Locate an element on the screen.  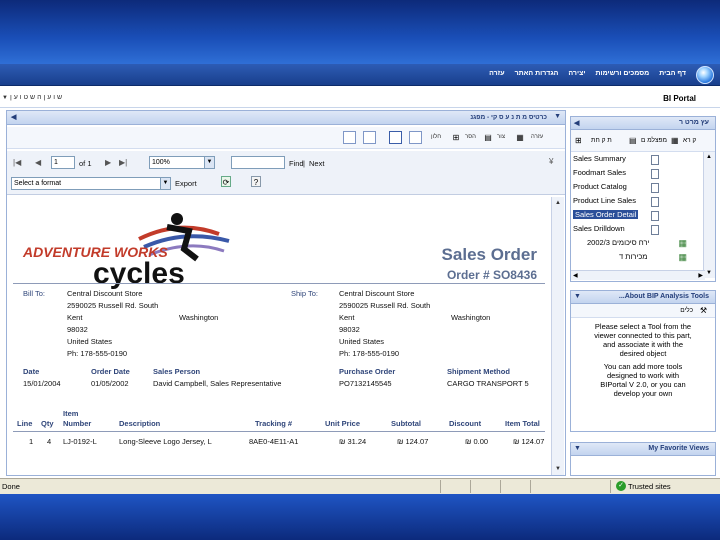
tree-folder-icon: ▤ is located at coordinates (633, 140).